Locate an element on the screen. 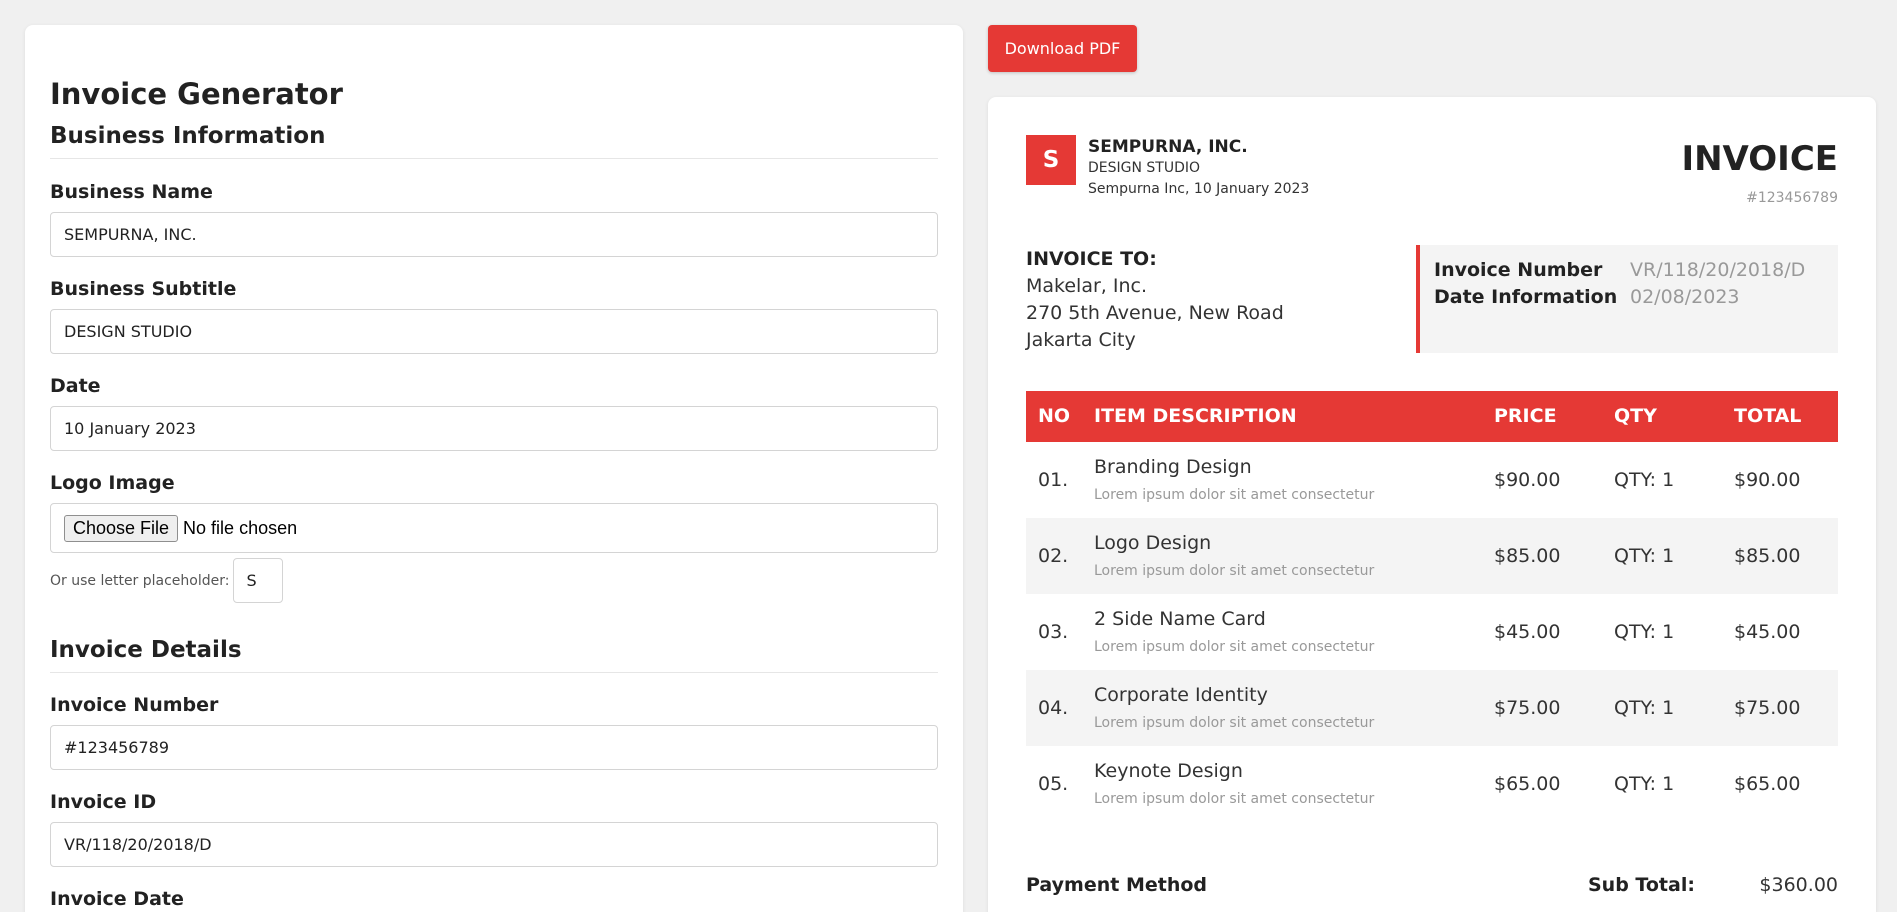 The image size is (1897, 912). invoice-details-section-title: Invoice Details is located at coordinates (146, 650).